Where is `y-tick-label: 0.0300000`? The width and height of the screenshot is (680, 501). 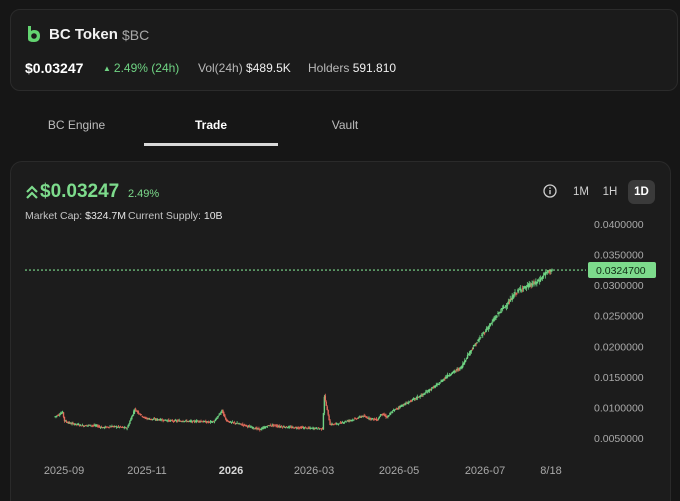 y-tick-label: 0.0300000 is located at coordinates (619, 286).